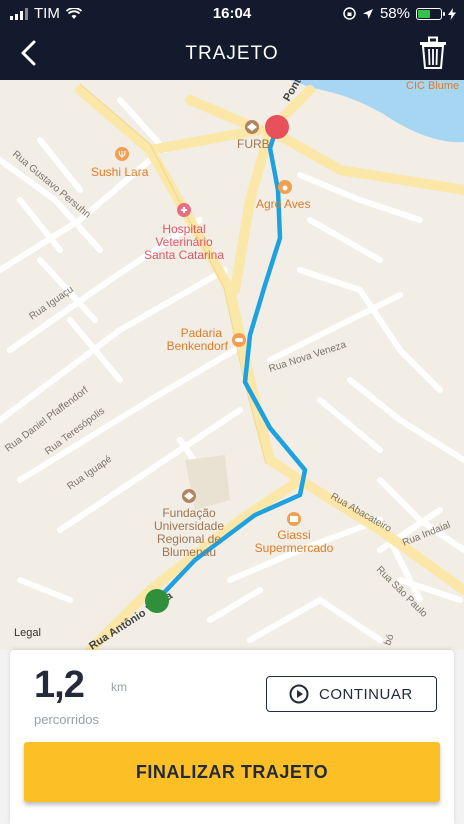  Describe the element at coordinates (293, 535) in the screenshot. I see `poi-giassi-1: Giassi` at that location.